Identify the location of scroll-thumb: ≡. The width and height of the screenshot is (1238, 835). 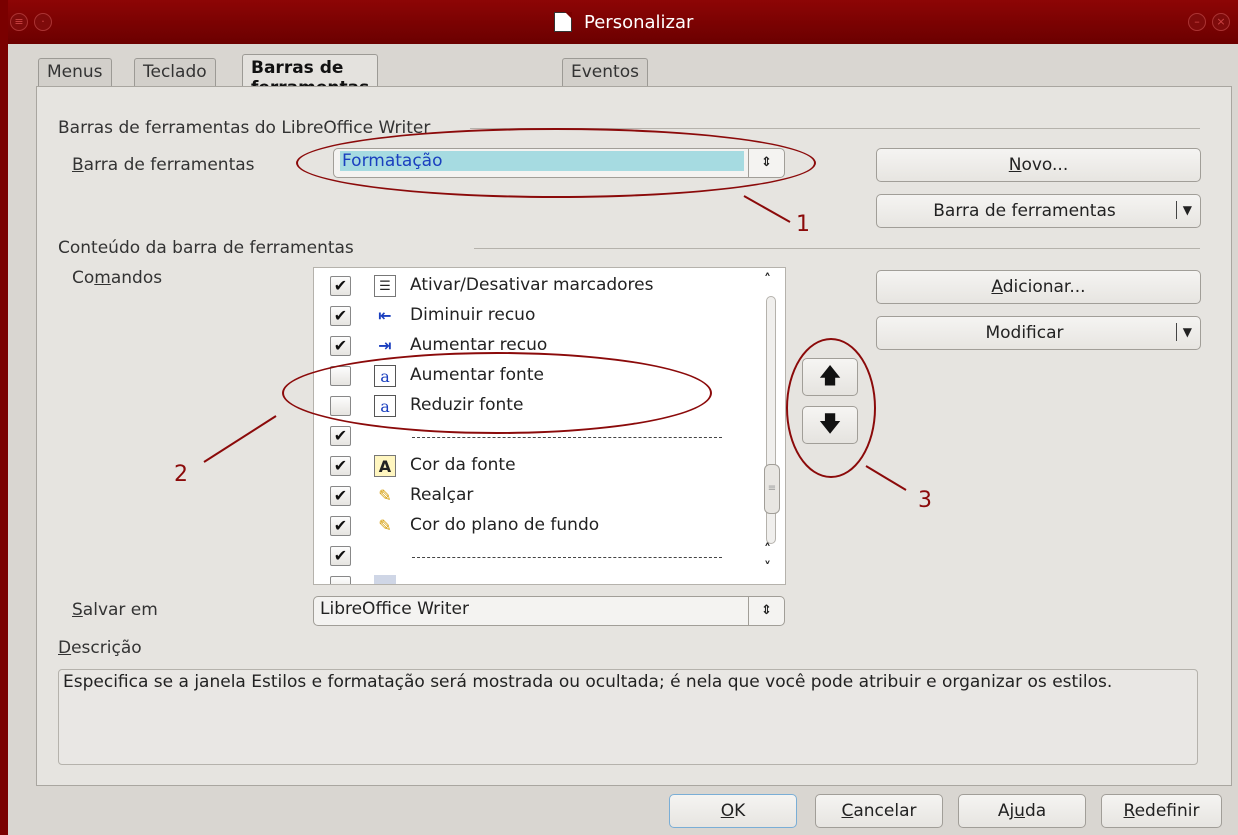
(772, 489).